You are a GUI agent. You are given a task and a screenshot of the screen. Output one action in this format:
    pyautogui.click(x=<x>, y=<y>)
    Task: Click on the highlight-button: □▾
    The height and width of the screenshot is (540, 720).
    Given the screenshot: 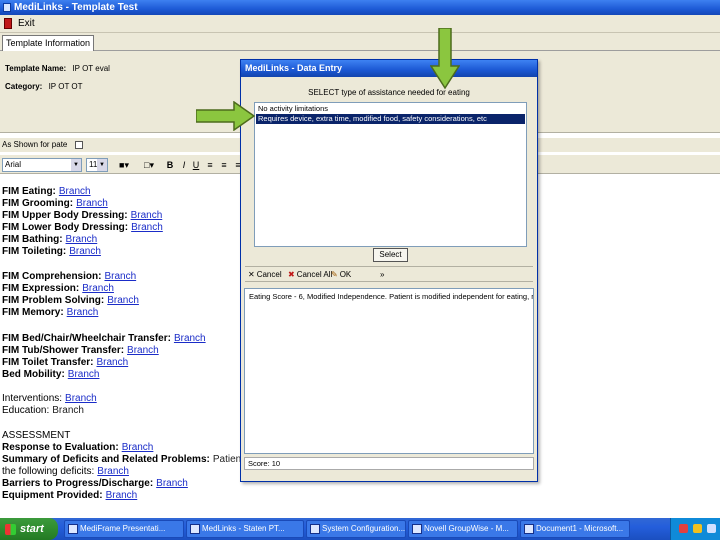 What is the action you would take?
    pyautogui.click(x=149, y=165)
    